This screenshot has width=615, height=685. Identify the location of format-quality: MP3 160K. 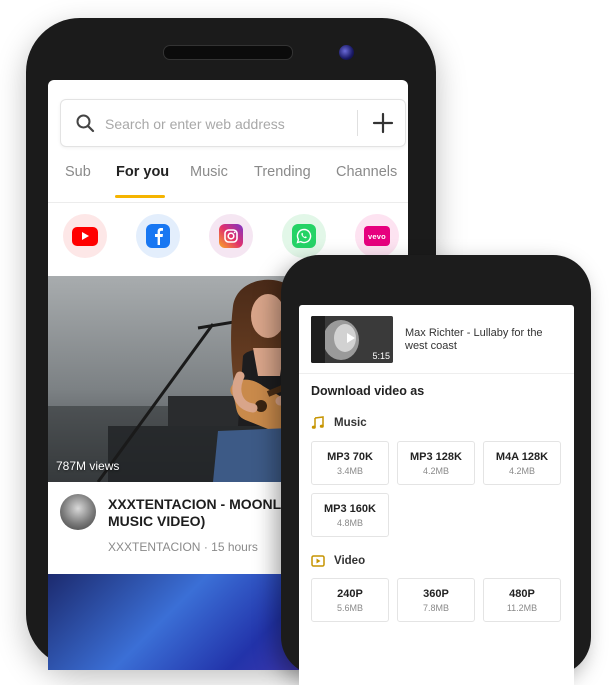
(350, 509).